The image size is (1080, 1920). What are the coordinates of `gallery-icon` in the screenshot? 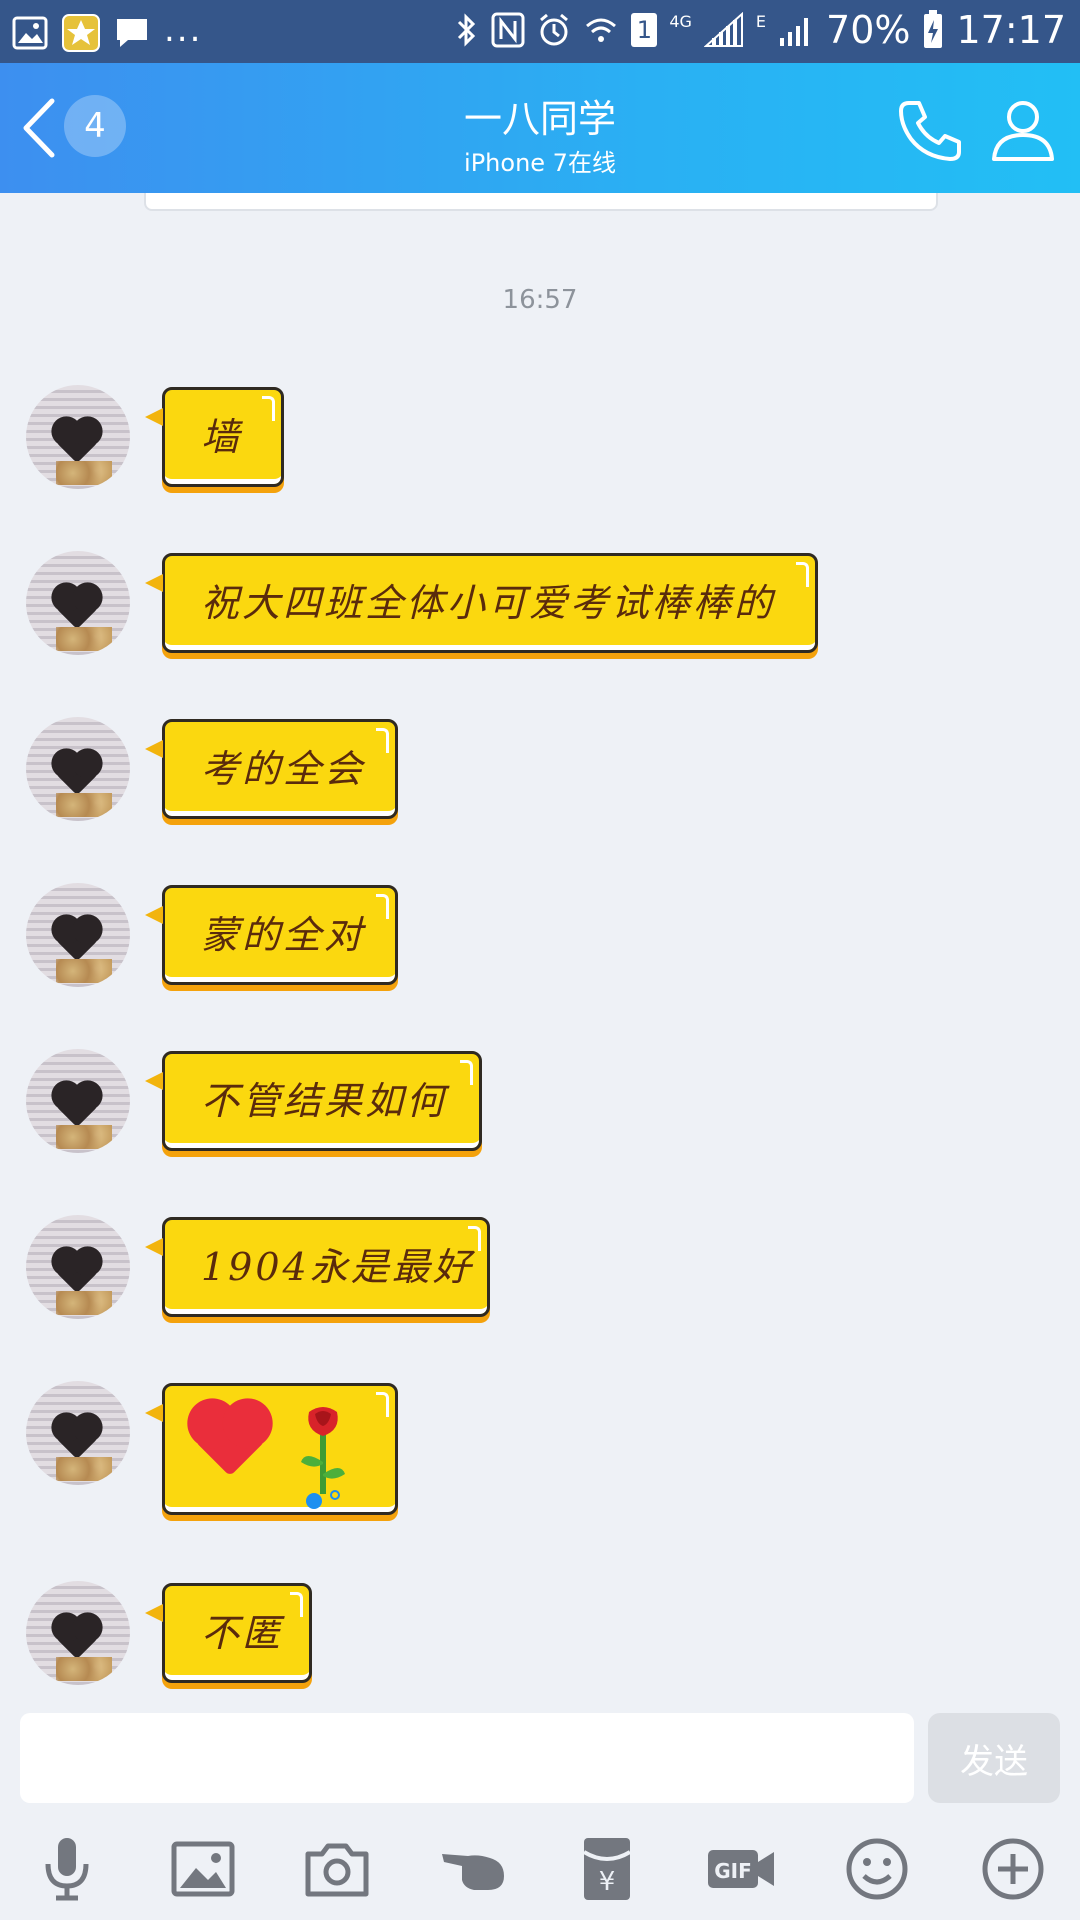 It's located at (30, 33).